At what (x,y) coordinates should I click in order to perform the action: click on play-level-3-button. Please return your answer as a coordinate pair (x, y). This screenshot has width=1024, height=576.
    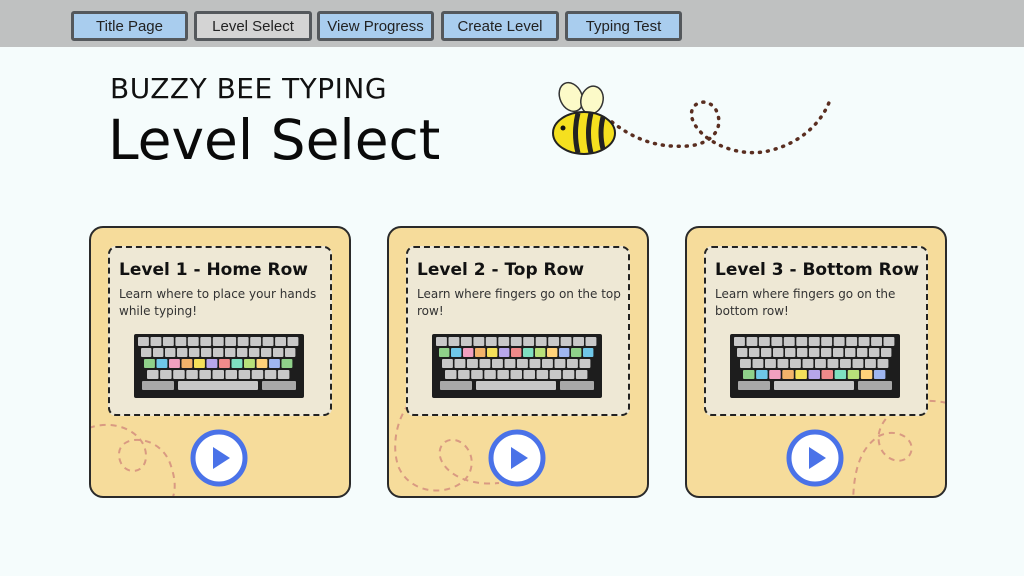
    Looking at the image, I should click on (815, 458).